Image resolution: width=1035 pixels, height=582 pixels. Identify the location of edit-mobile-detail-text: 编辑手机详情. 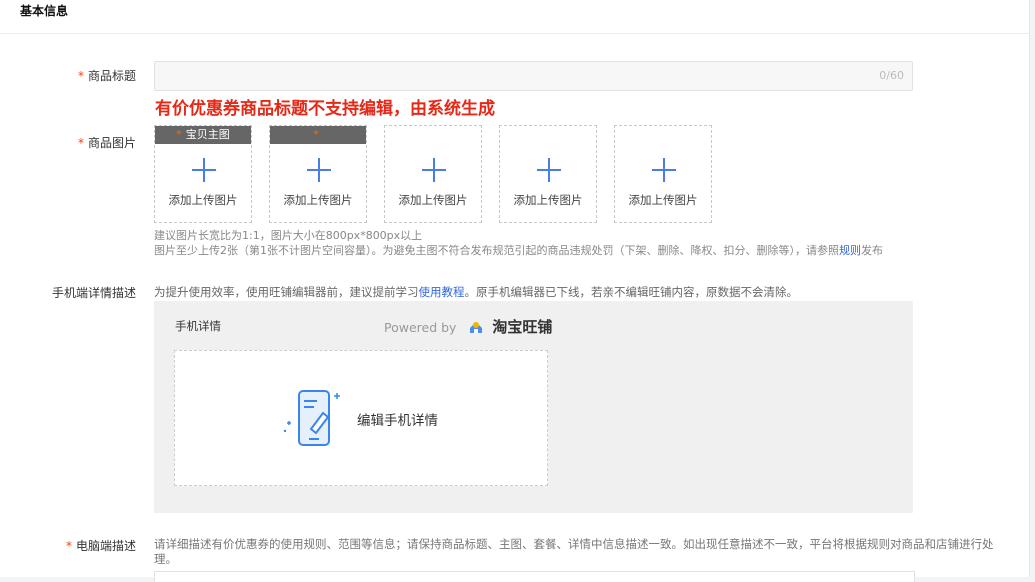
(397, 421).